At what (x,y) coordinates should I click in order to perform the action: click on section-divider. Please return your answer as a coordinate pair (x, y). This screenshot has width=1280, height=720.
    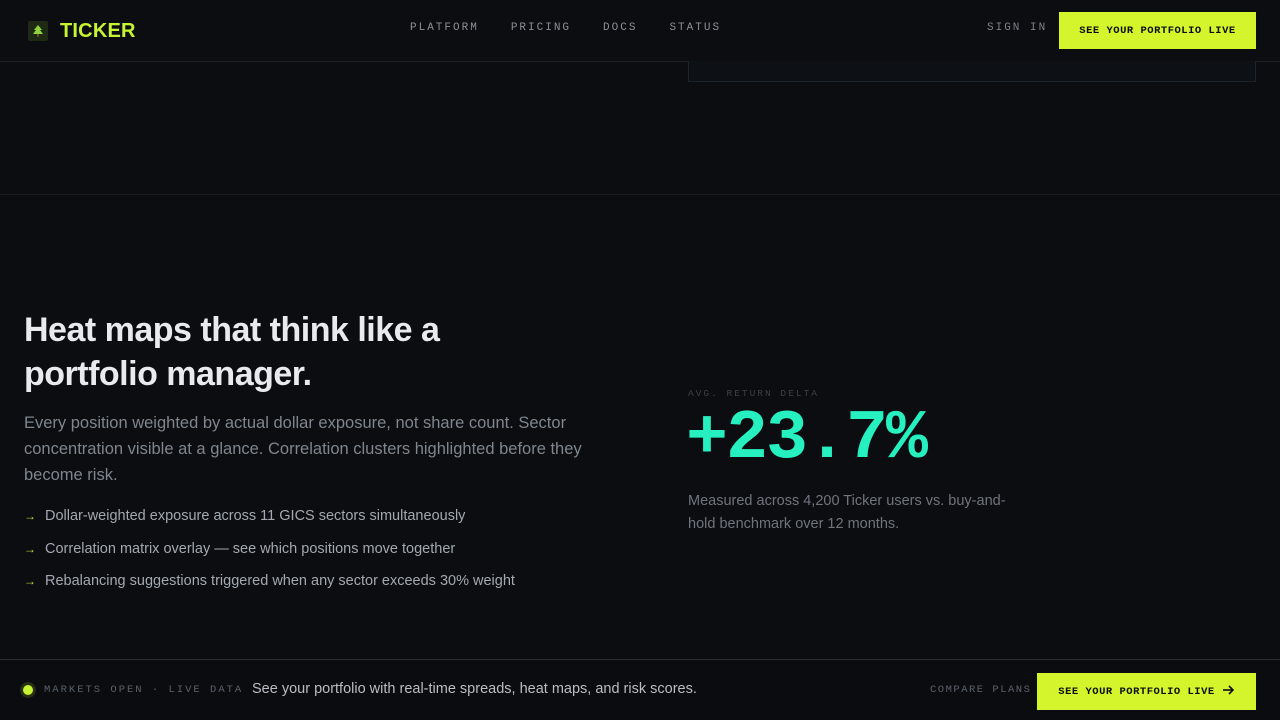
    Looking at the image, I should click on (640, 194).